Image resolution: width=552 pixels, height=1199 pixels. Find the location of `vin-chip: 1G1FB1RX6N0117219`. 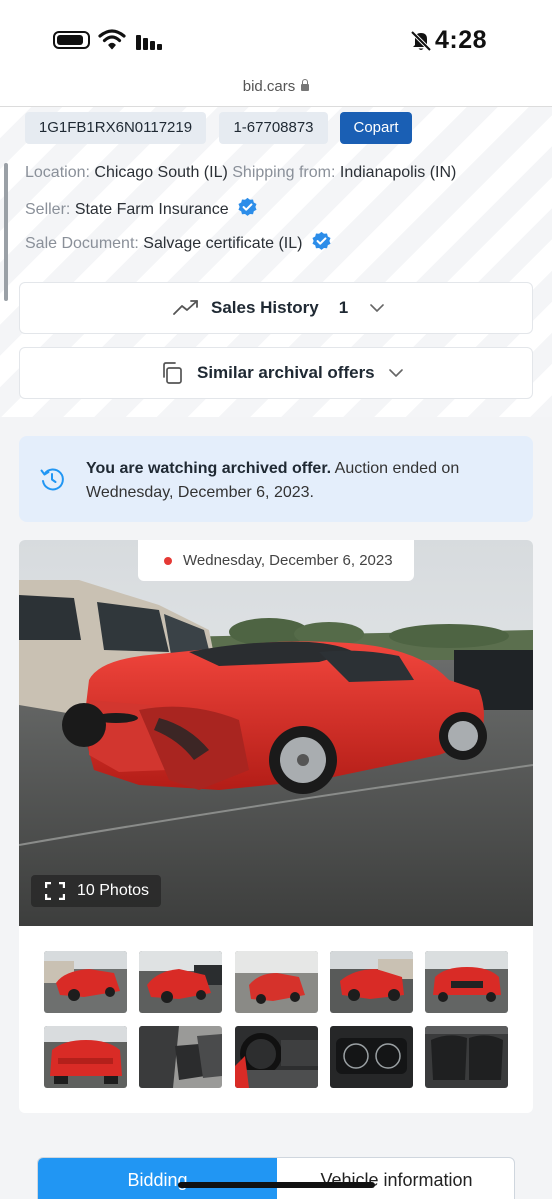

vin-chip: 1G1FB1RX6N0117219 is located at coordinates (115, 128).